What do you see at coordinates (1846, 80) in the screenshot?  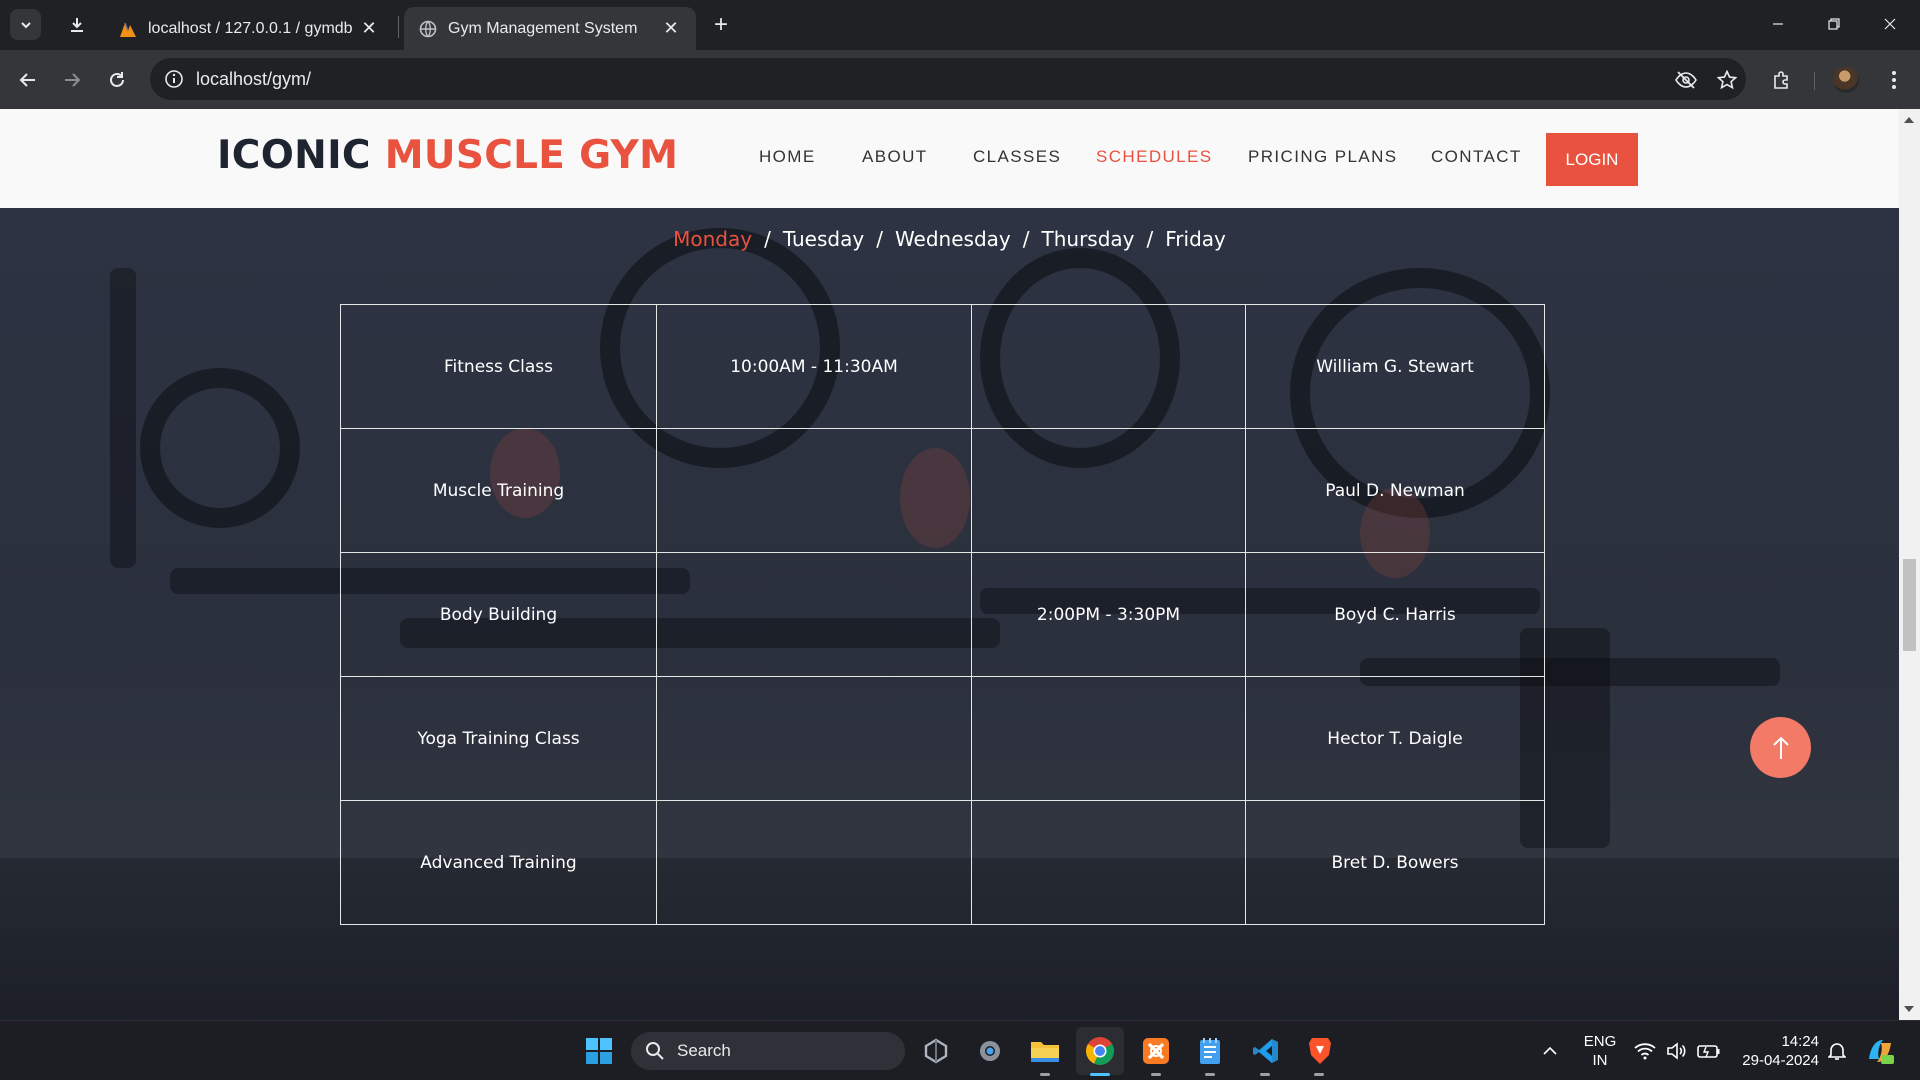 I see `profile-button` at bounding box center [1846, 80].